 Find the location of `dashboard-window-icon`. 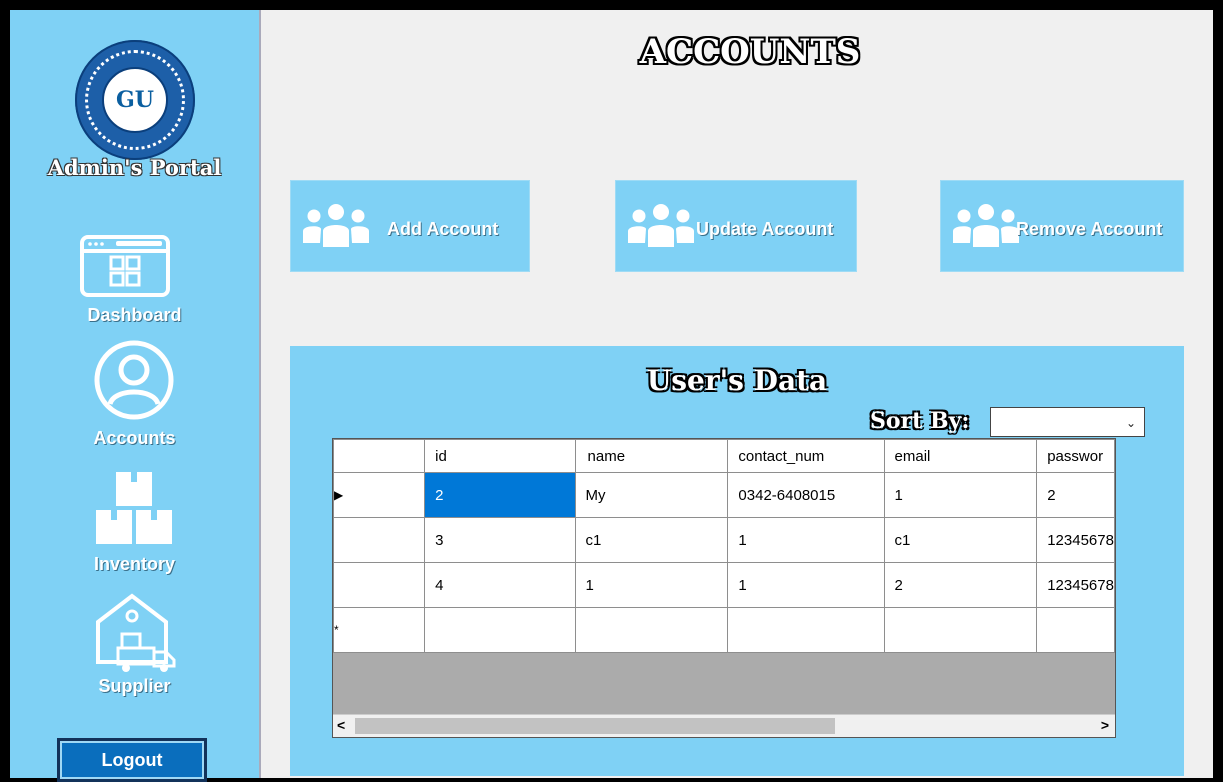

dashboard-window-icon is located at coordinates (125, 266).